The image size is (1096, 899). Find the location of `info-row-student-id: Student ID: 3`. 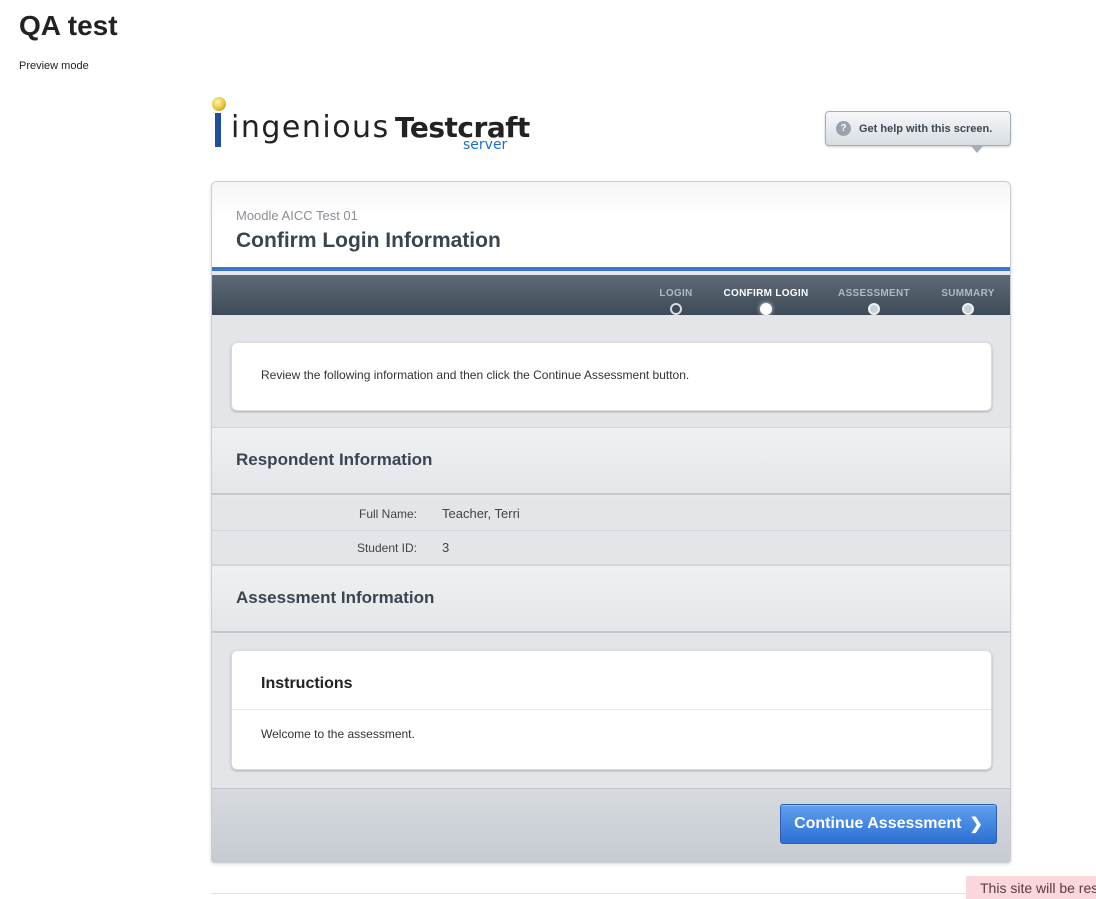

info-row-student-id: Student ID: 3 is located at coordinates (611, 548).